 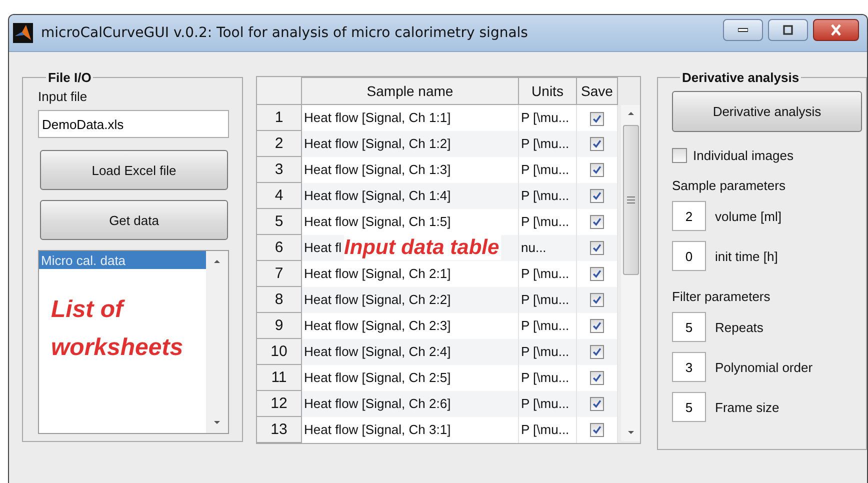 What do you see at coordinates (377, 143) in the screenshot?
I see `table-cell: Heat flow [Signal, Ch 1:2]` at bounding box center [377, 143].